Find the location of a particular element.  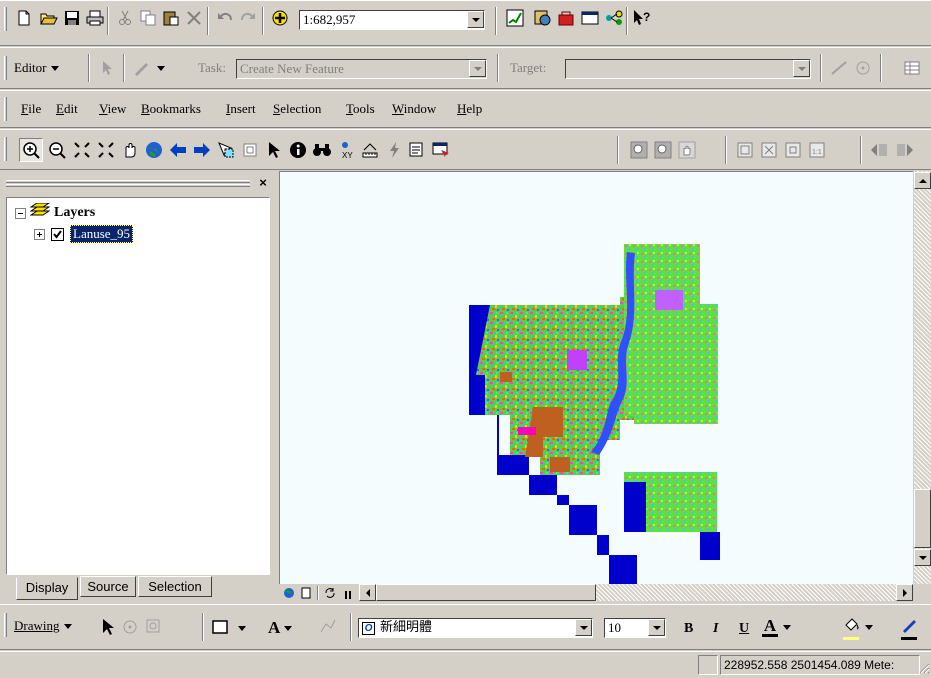

new-text-button: A is located at coordinates (280, 628).